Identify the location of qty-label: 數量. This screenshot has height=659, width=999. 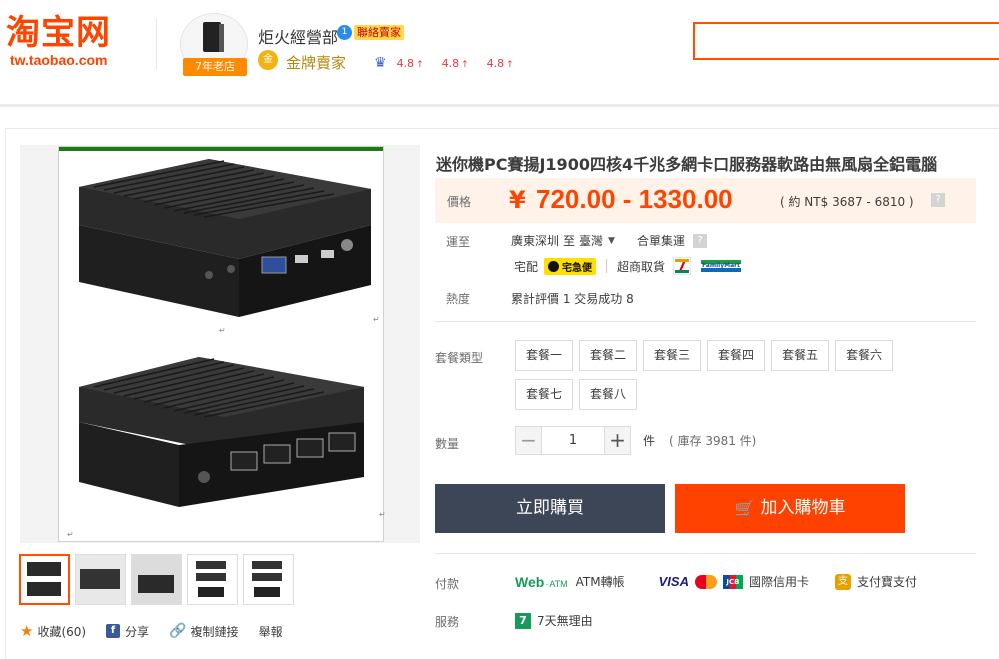
(447, 444).